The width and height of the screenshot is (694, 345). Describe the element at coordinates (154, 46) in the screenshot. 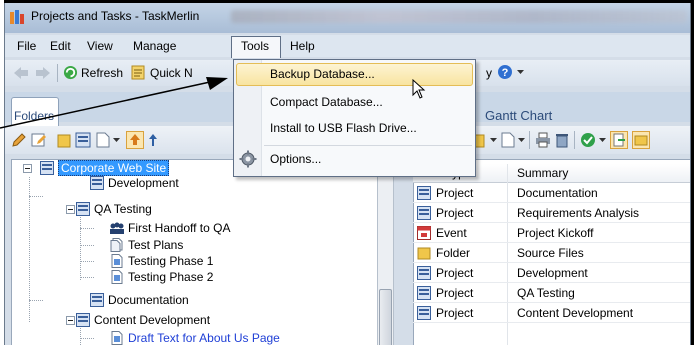

I see `menu-manage: Manage` at that location.